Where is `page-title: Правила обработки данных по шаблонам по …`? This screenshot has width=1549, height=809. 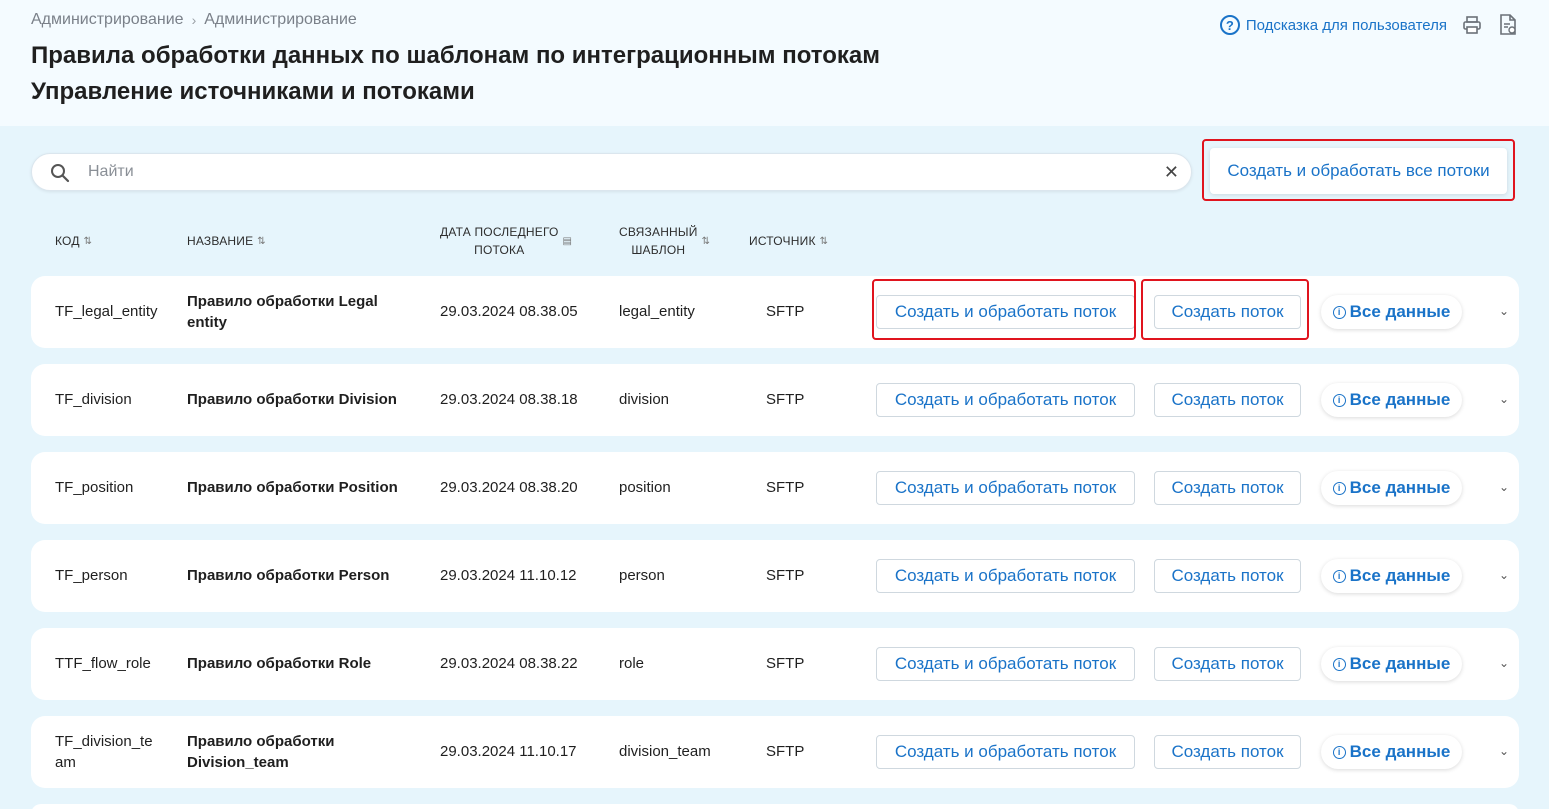
page-title: Правила обработки данных по шаблонам по … is located at coordinates (455, 74).